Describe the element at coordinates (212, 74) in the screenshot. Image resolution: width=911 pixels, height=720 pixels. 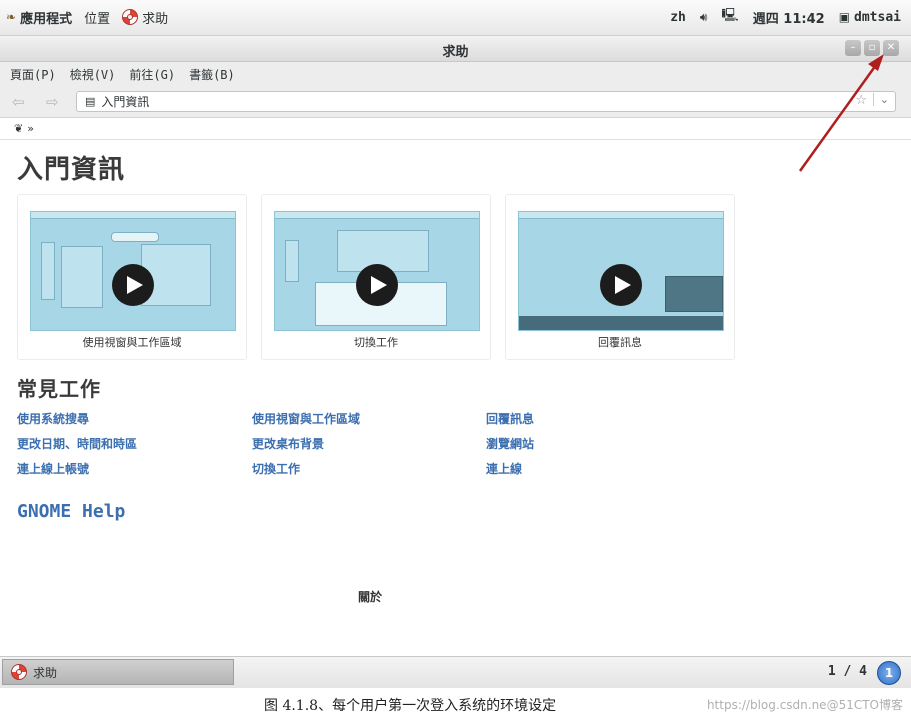
I see `menu-bookmarks: 書籤(B)` at that location.